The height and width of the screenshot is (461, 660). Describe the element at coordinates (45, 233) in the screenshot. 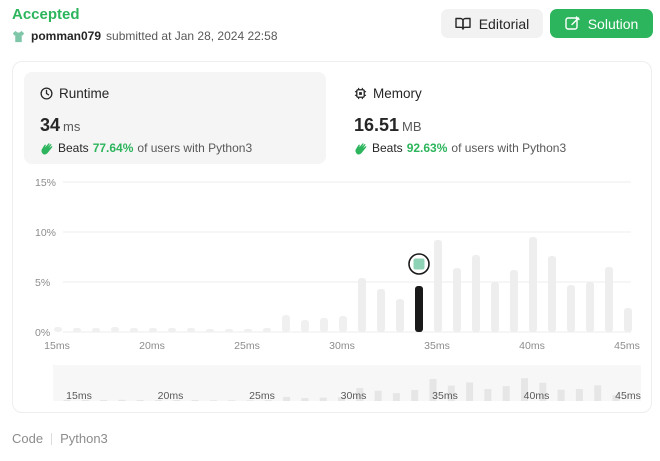

I see `y-tick-label: 10%` at that location.